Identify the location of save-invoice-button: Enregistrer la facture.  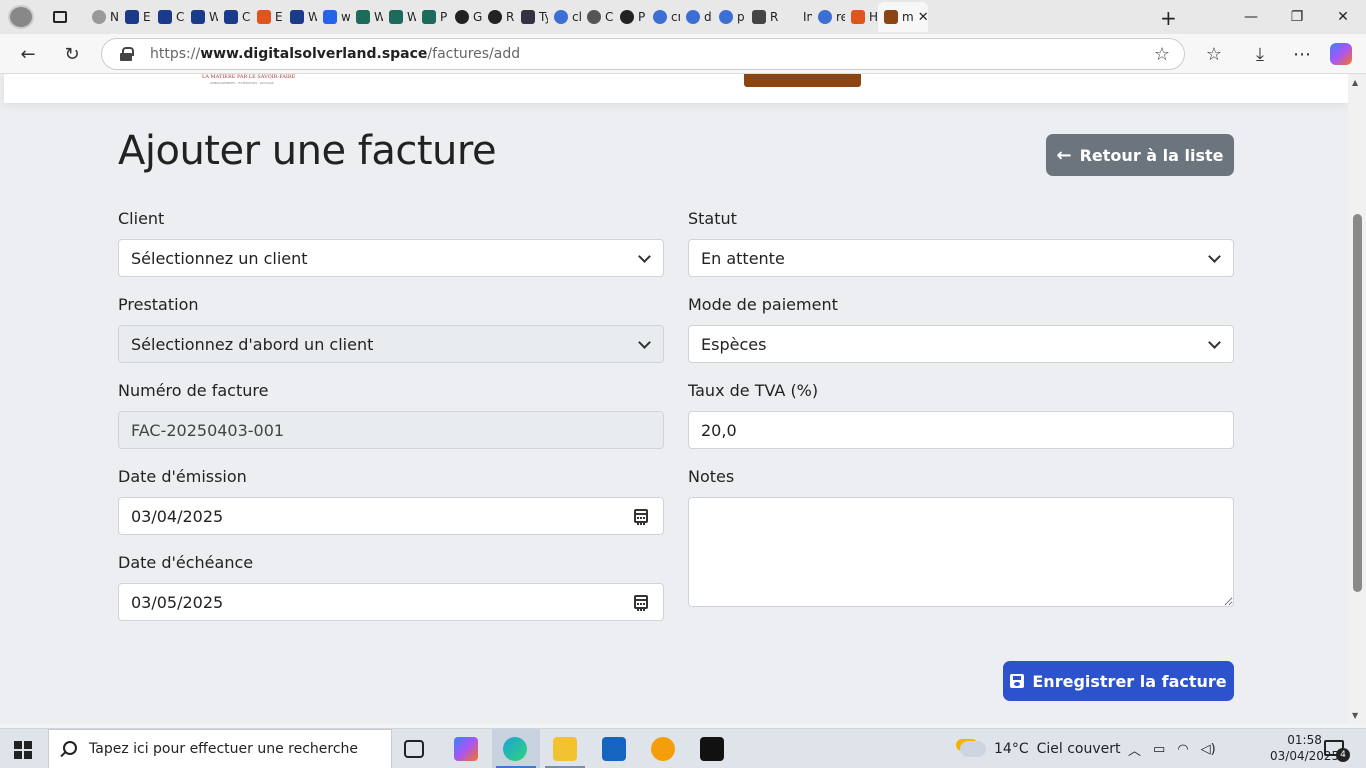
(1118, 681).